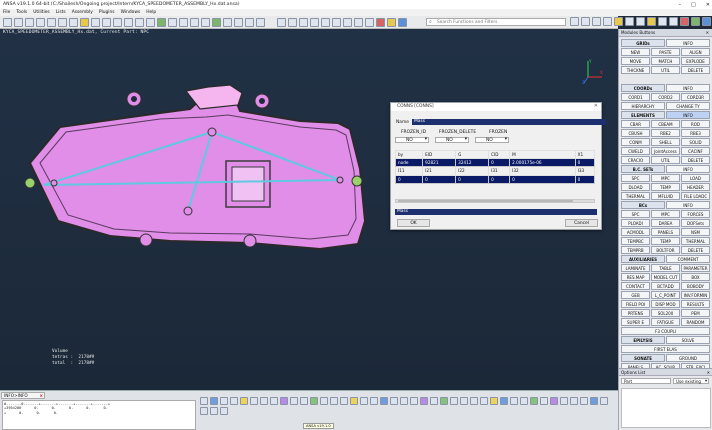  I want to click on table-cell: 92821, so click(439, 163).